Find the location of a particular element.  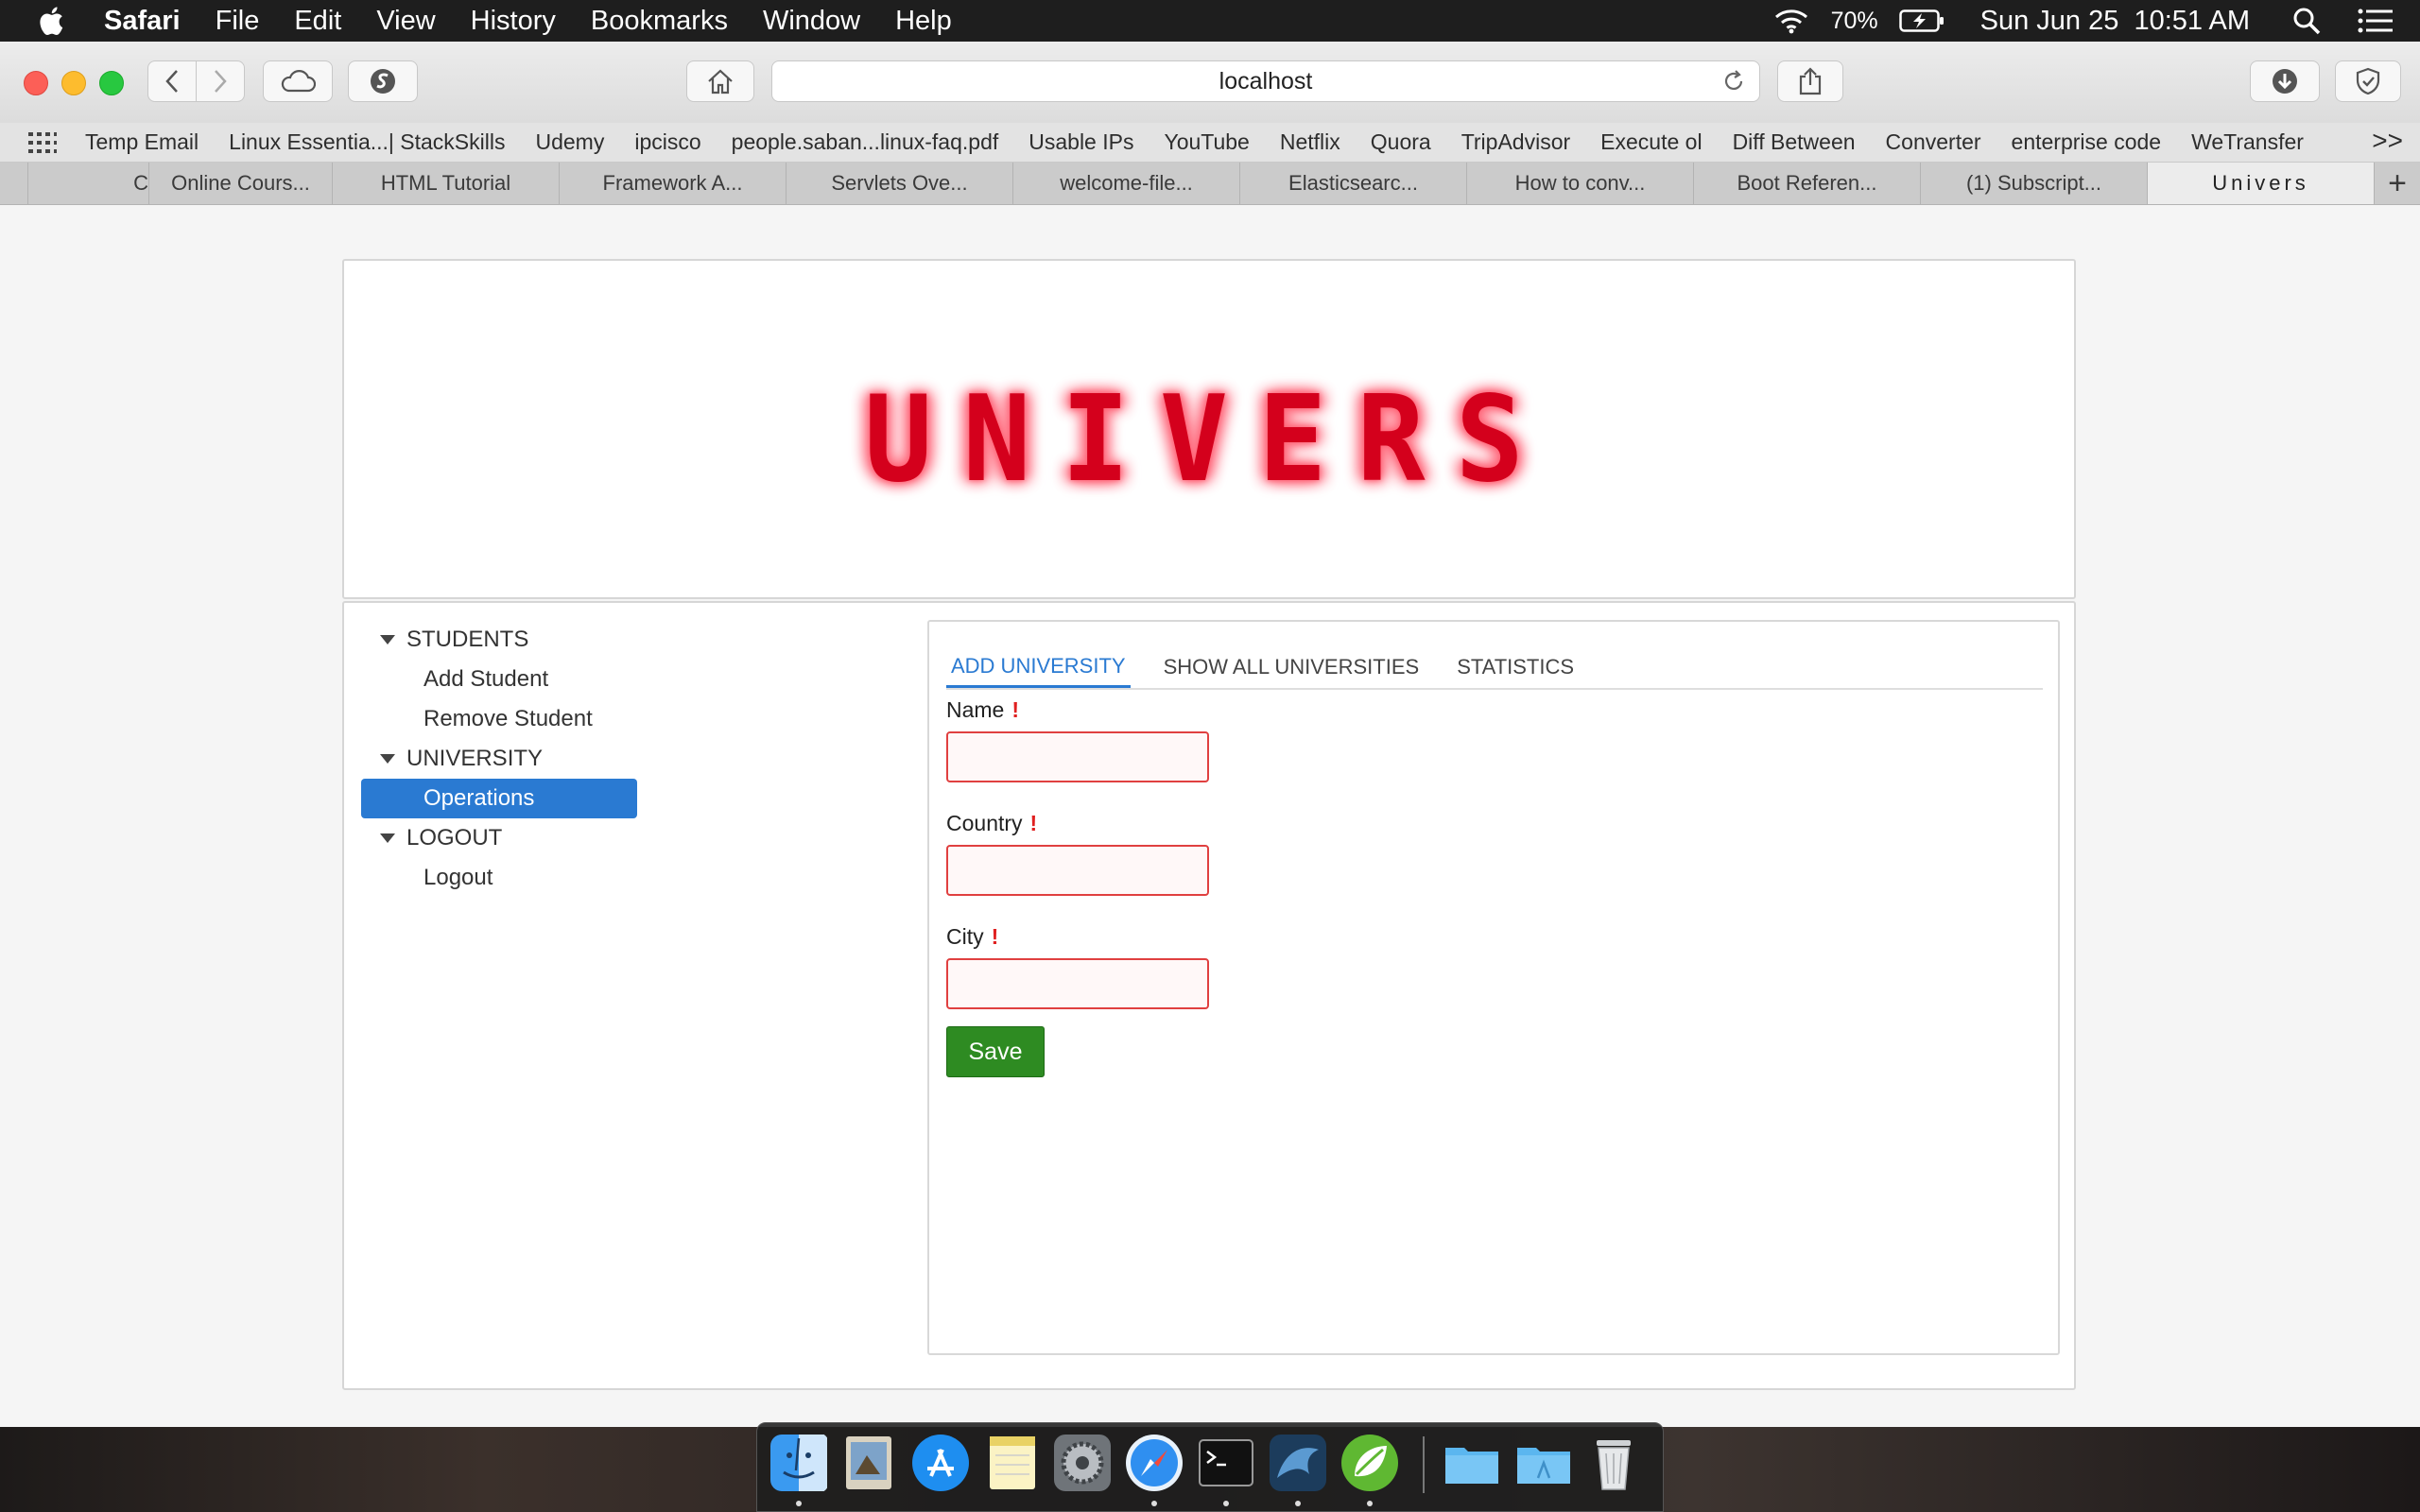

bookmark-item: Udemy is located at coordinates (569, 142).